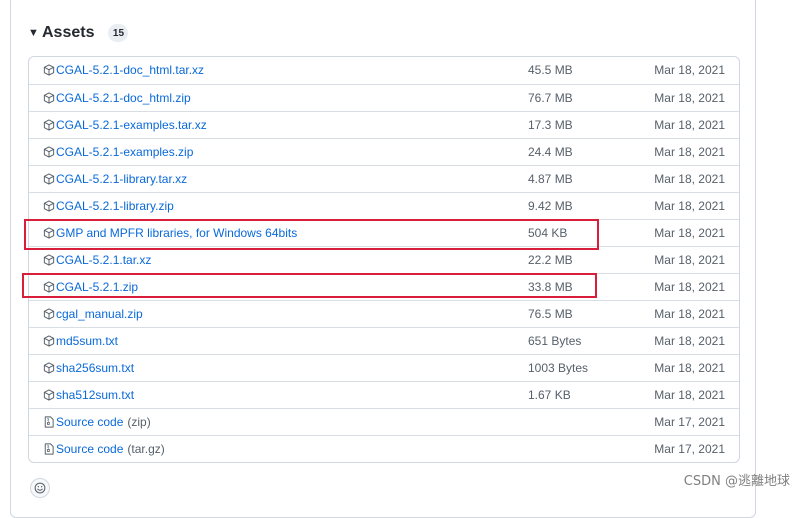  Describe the element at coordinates (115, 206) in the screenshot. I see `asset-name: CGAL-5.2.1-library.zip` at that location.